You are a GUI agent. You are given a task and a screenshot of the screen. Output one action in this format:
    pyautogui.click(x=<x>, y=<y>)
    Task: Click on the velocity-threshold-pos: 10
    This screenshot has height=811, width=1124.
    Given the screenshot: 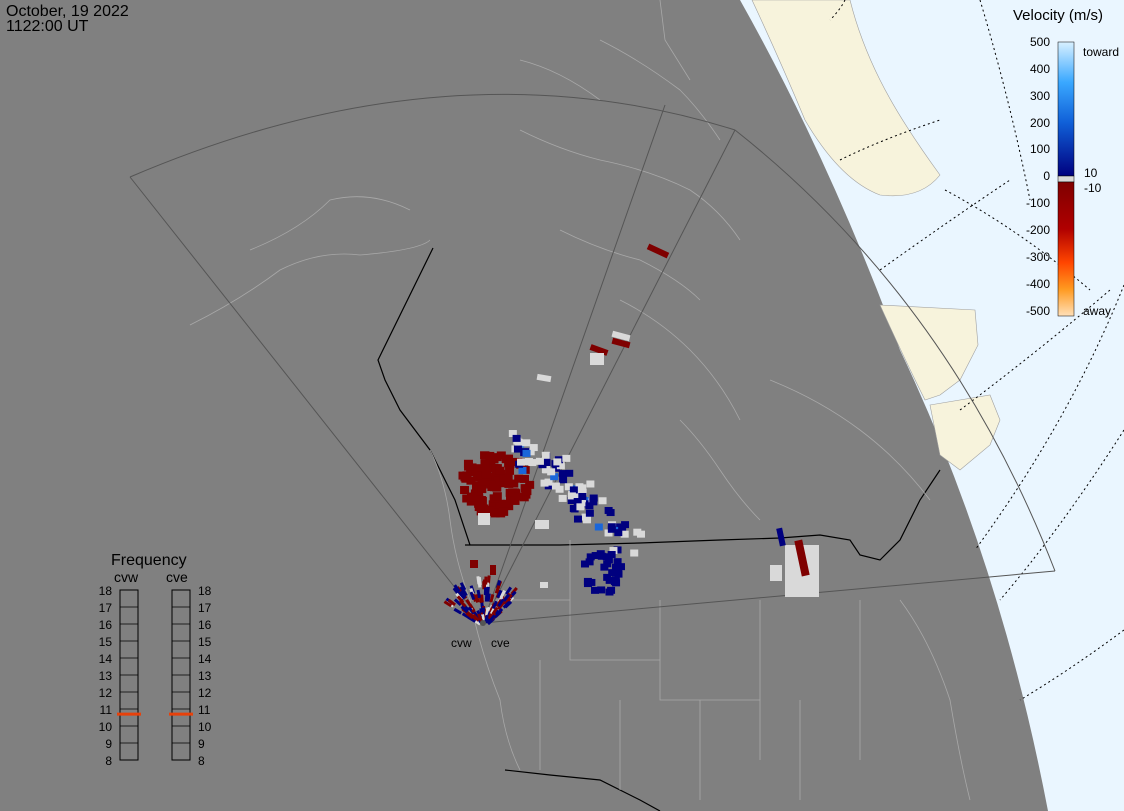 What is the action you would take?
    pyautogui.click(x=1091, y=173)
    